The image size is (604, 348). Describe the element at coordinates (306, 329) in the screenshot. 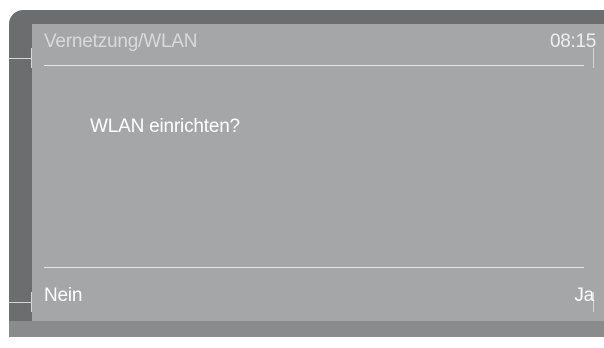

I see `device-lower-band` at that location.